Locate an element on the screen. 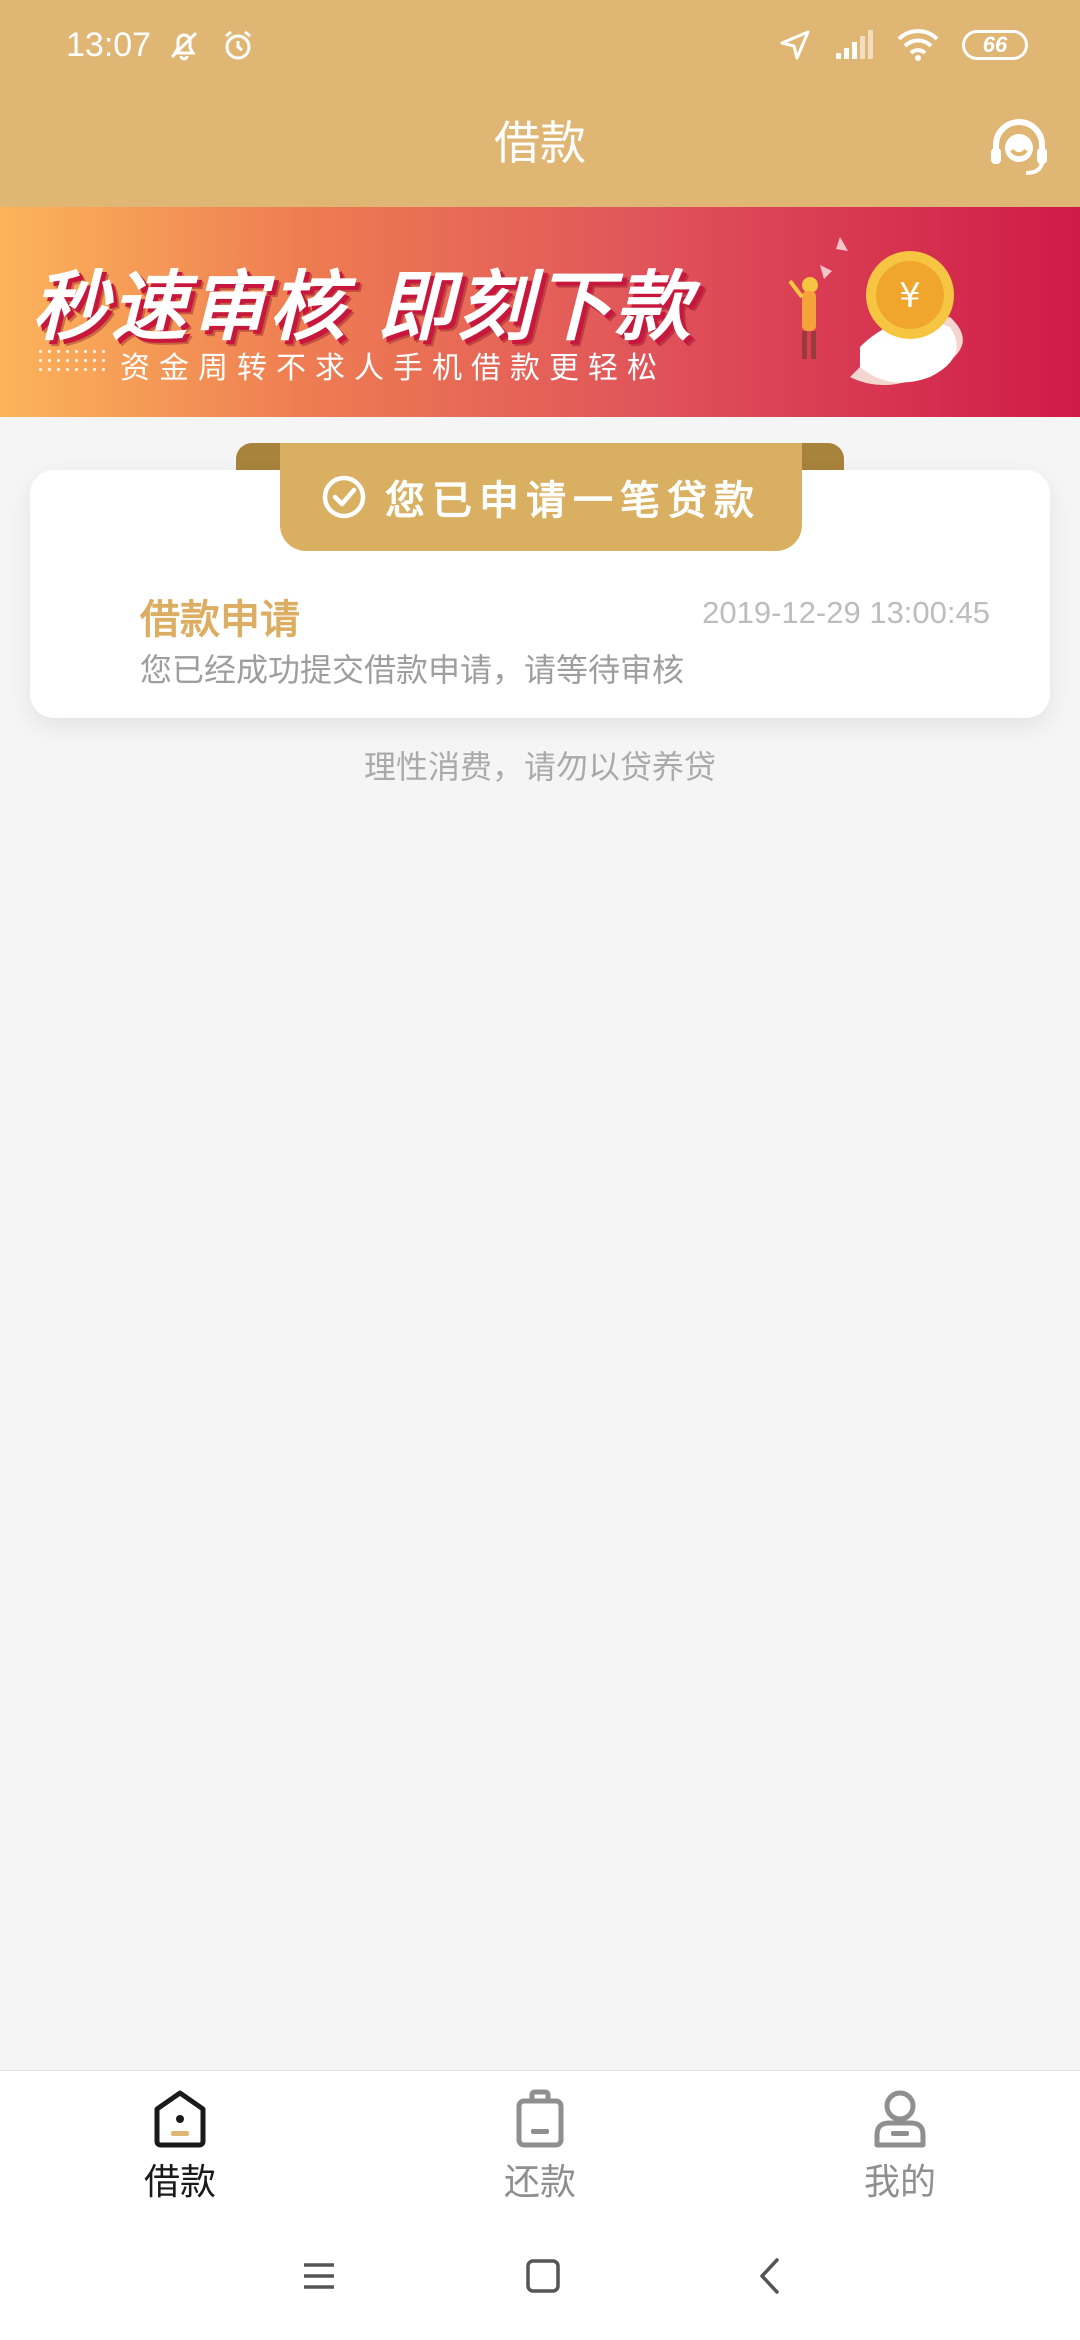 This screenshot has height=2340, width=1080. battery-icon: 66 is located at coordinates (995, 45).